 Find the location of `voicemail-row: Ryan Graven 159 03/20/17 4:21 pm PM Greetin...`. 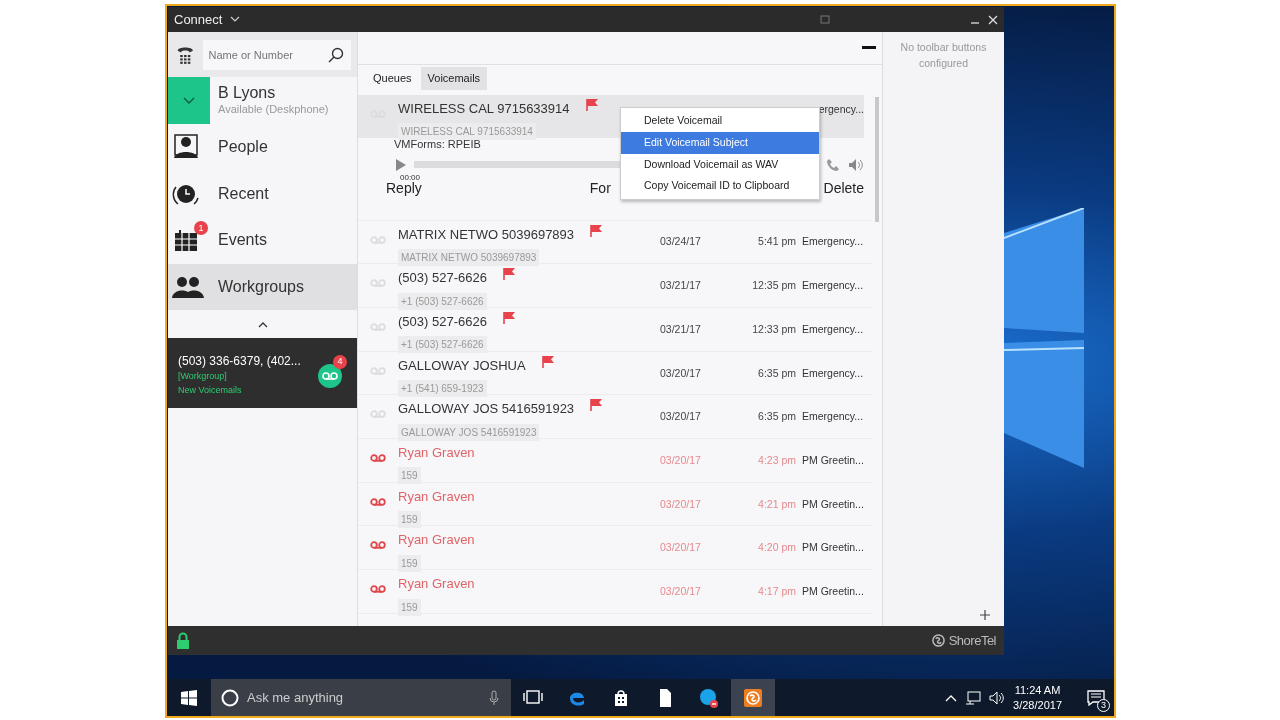

voicemail-row: Ryan Graven 159 03/20/17 4:21 pm PM Greetin... is located at coordinates (611, 504).